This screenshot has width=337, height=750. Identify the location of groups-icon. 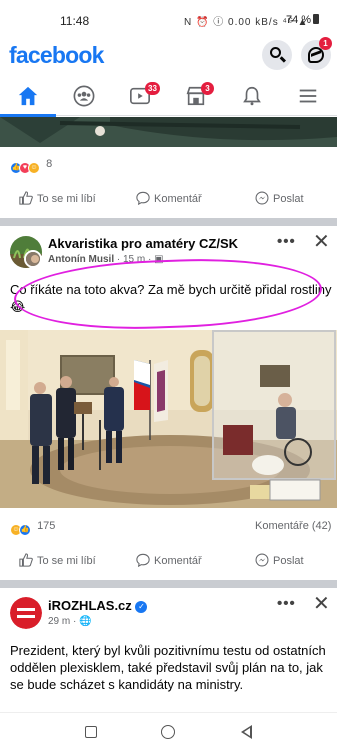
(84, 96).